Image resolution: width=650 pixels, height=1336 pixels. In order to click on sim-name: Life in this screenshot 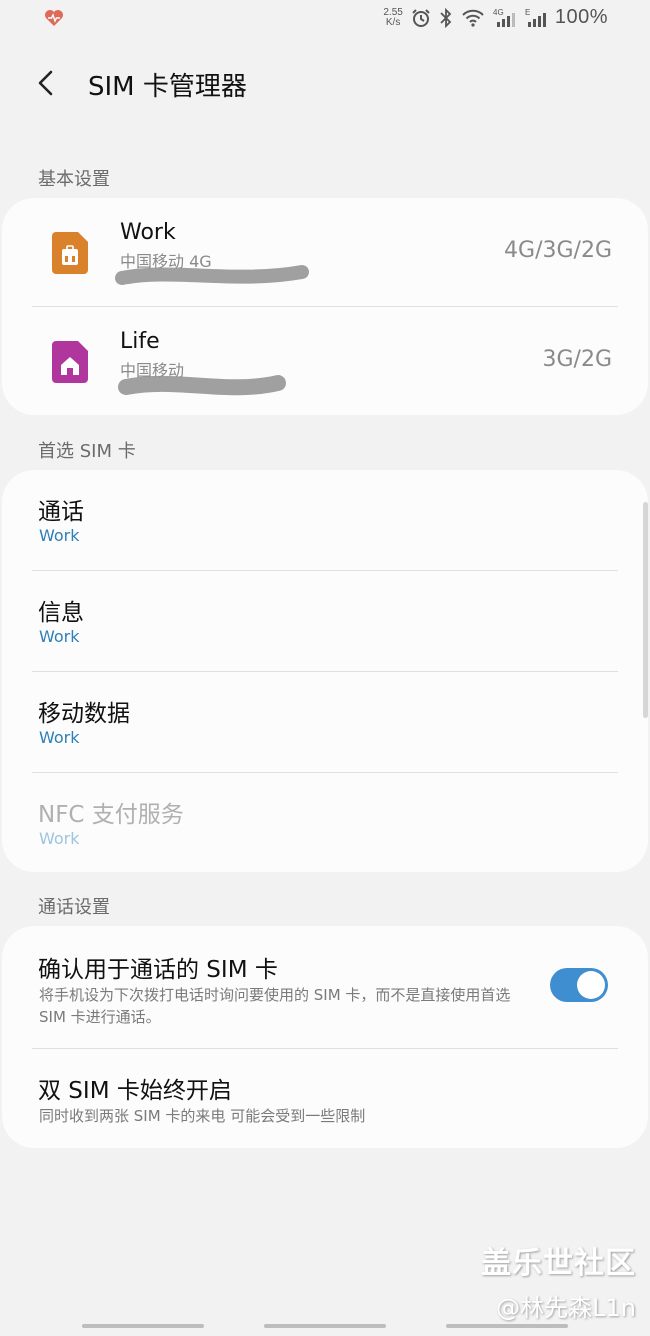, I will do `click(140, 341)`.